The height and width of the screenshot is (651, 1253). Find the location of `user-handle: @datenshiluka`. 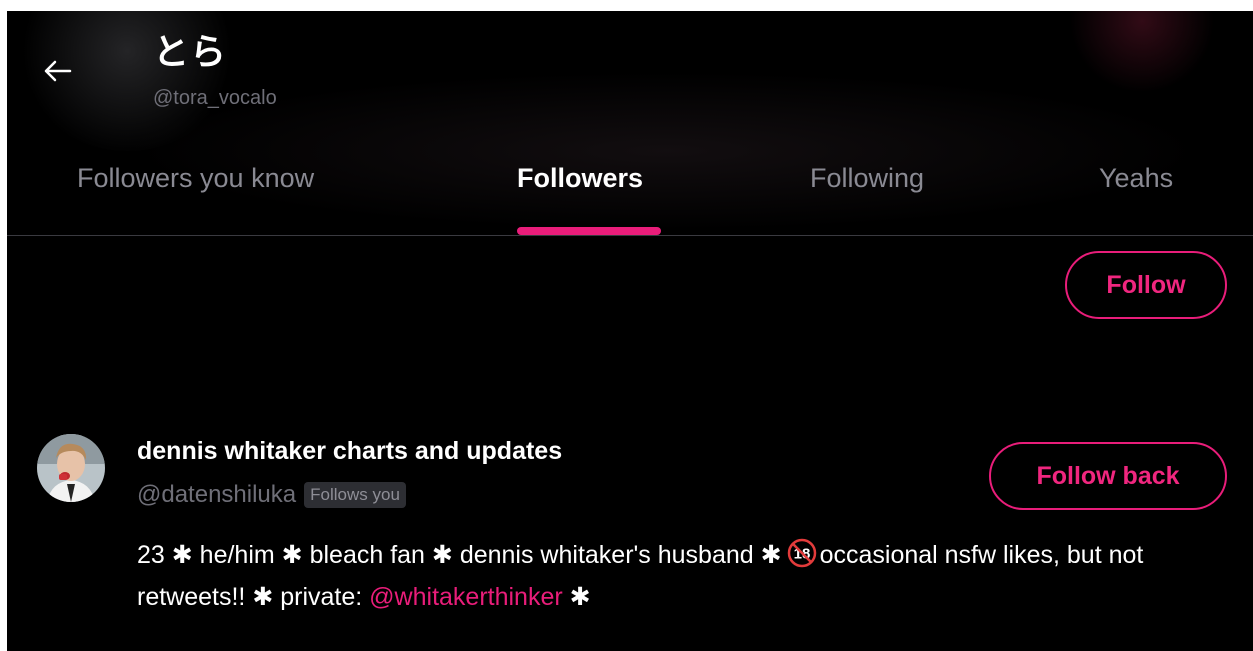

user-handle: @datenshiluka is located at coordinates (216, 495).